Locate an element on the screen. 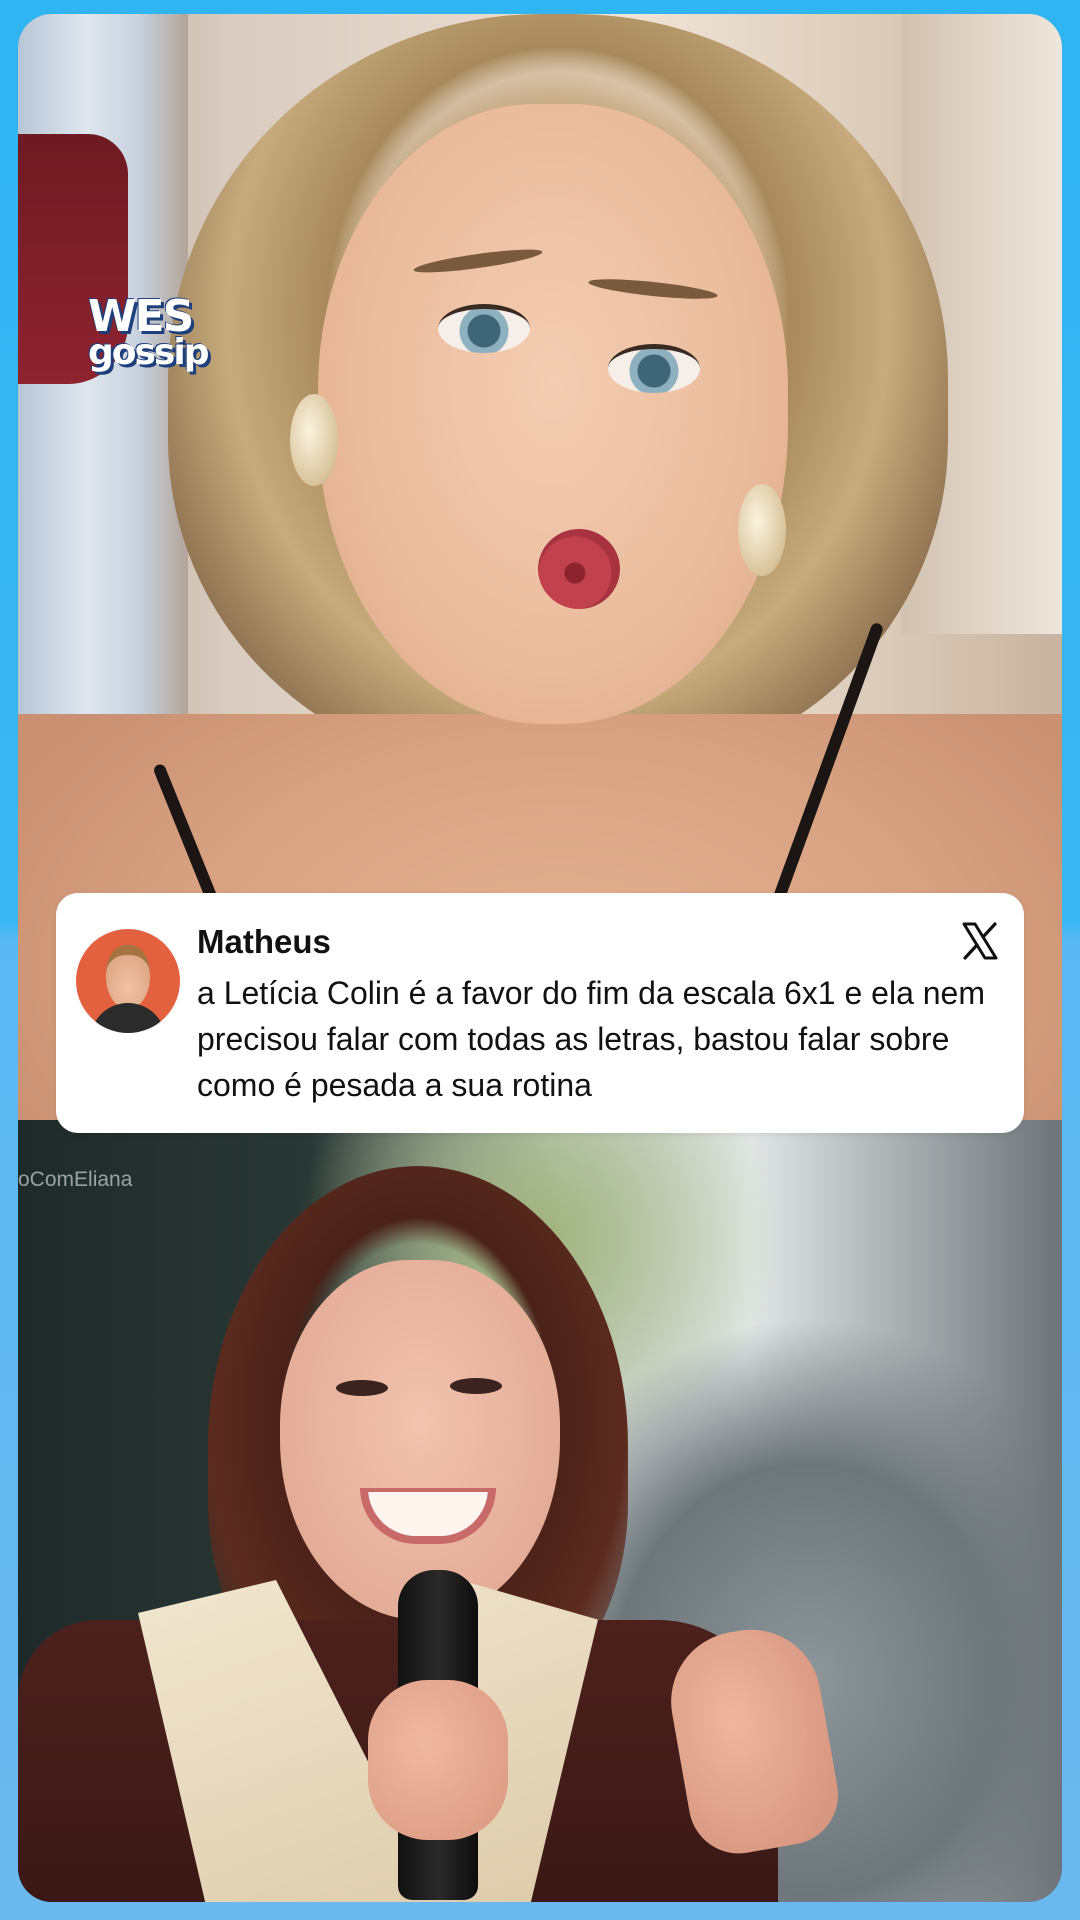 The height and width of the screenshot is (1920, 1080). eyebrow-right is located at coordinates (653, 289).